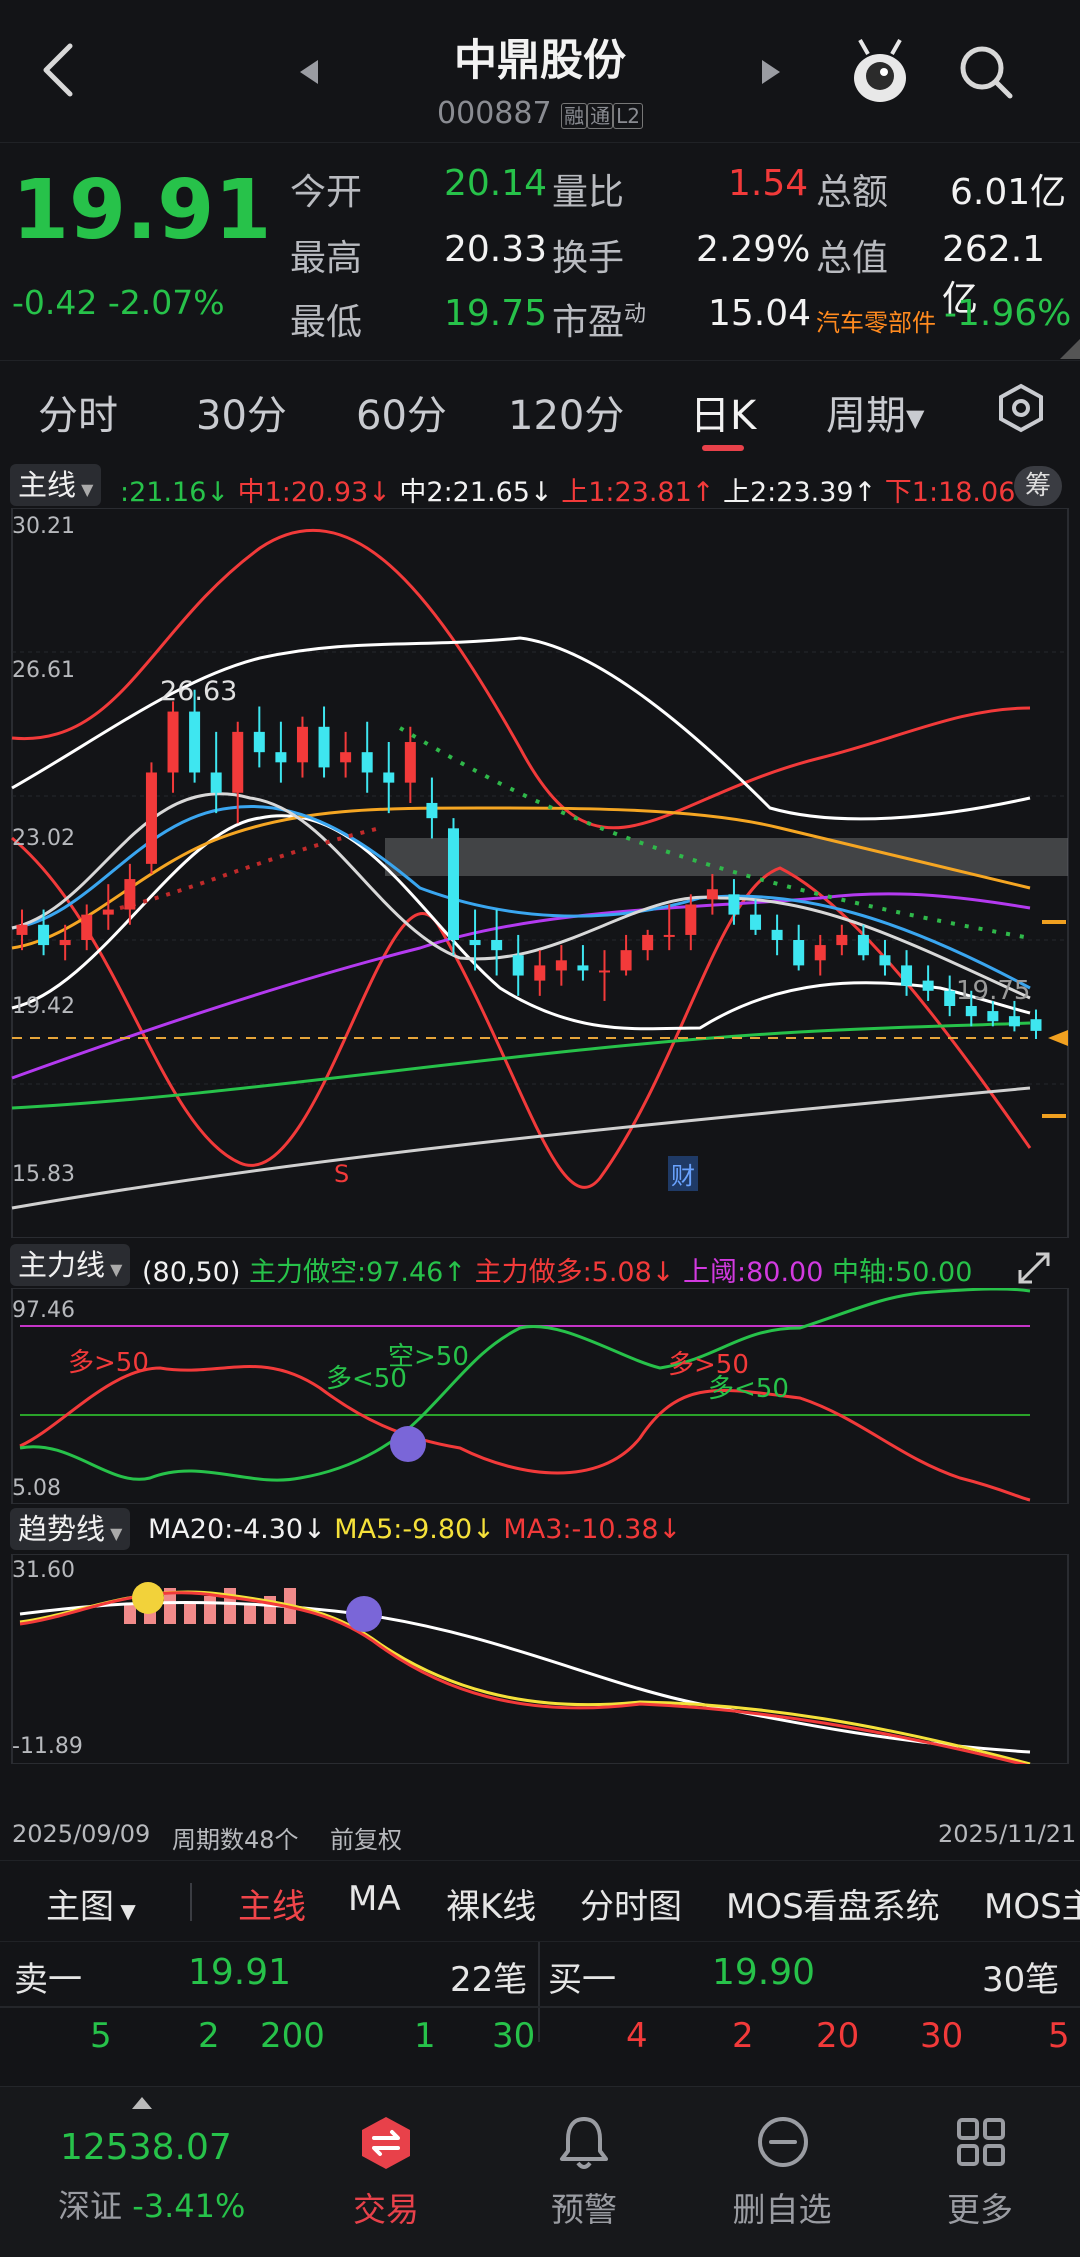 The image size is (1080, 2257). I want to click on stock-code-row: 000887 融通 L2, so click(540, 113).